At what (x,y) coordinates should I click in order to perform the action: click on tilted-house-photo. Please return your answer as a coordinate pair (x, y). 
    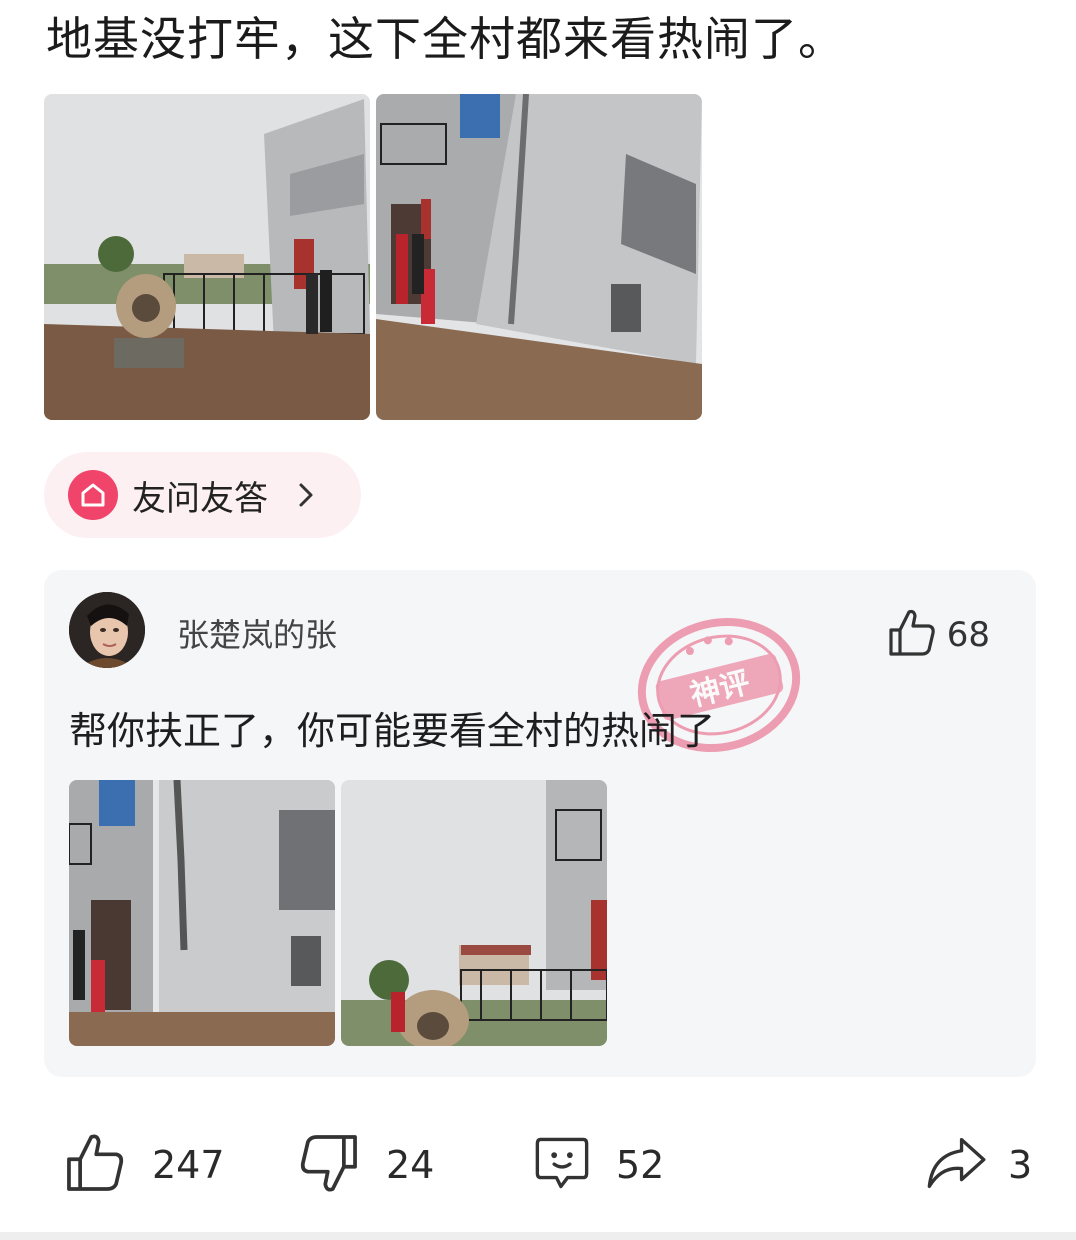
    Looking at the image, I should click on (207, 257).